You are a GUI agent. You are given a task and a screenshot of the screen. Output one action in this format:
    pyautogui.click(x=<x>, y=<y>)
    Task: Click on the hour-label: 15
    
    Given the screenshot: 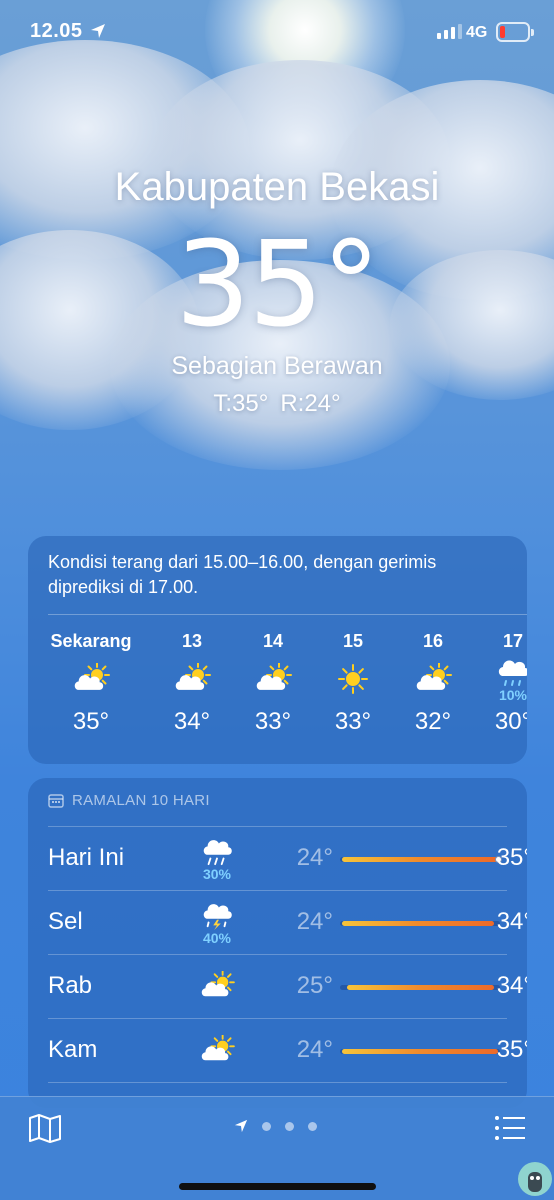 What is the action you would take?
    pyautogui.click(x=353, y=641)
    